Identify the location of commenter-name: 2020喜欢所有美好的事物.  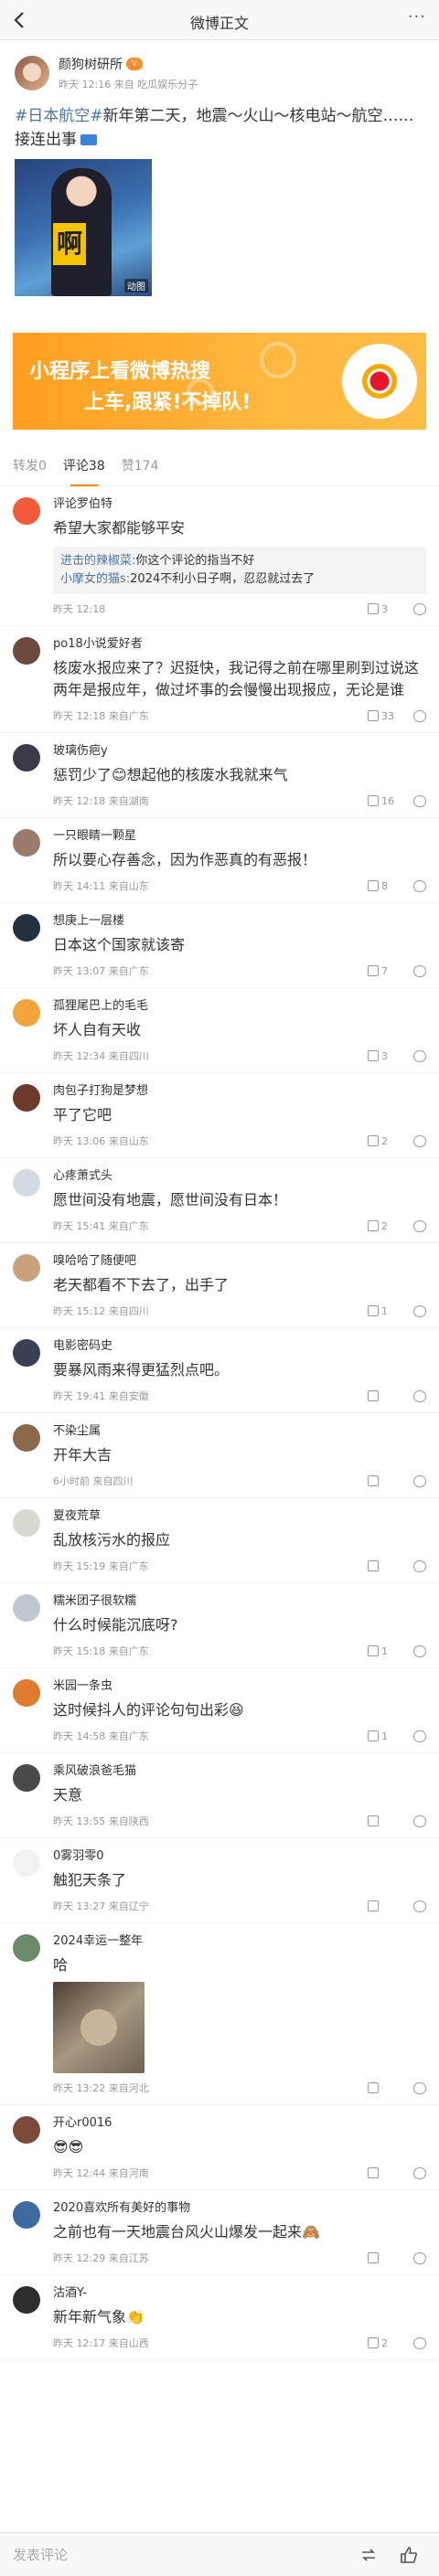
(239, 2208).